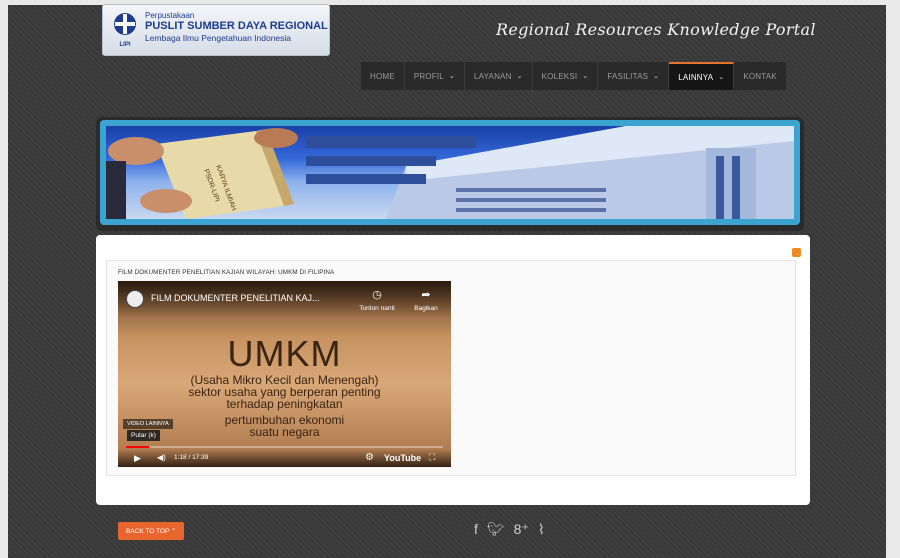  What do you see at coordinates (402, 458) in the screenshot?
I see `youtube-logo: YouTube` at bounding box center [402, 458].